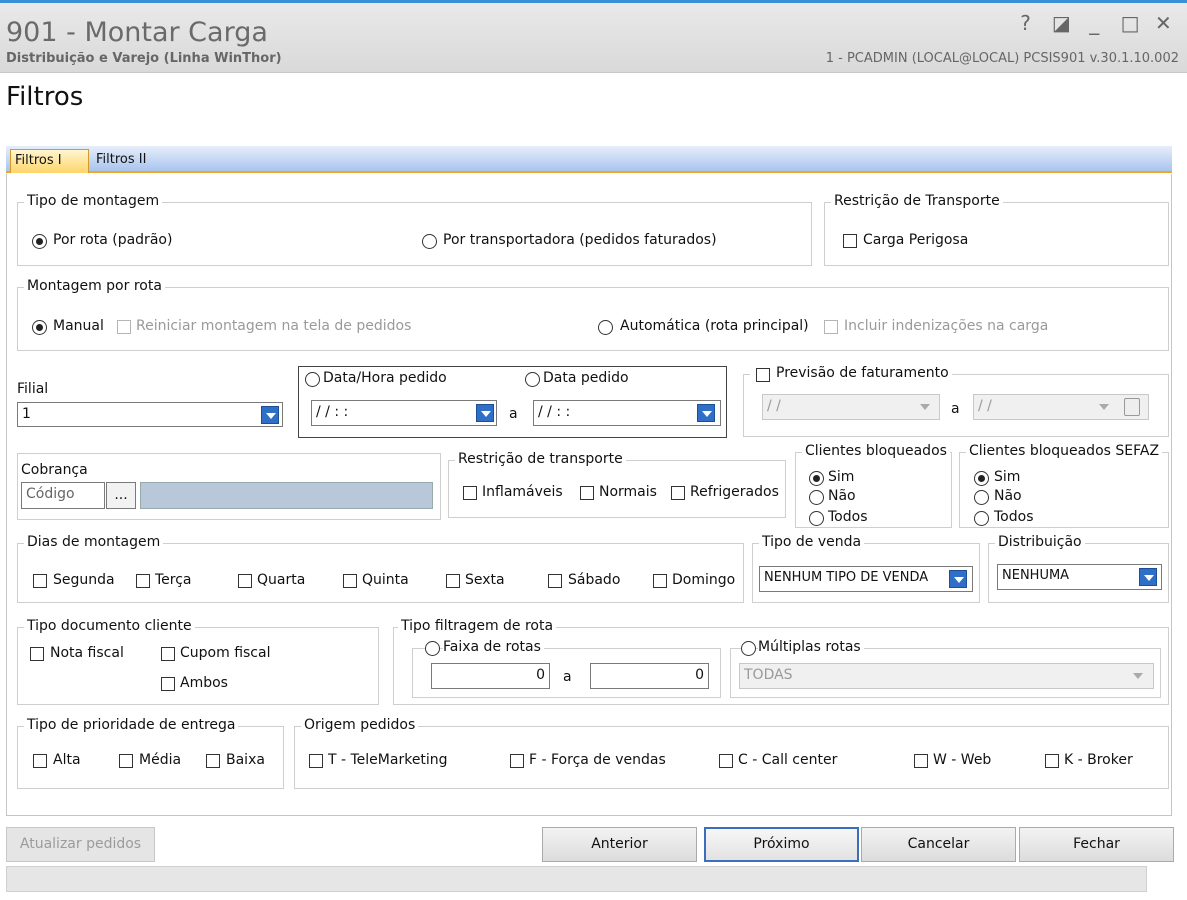 This screenshot has height=900, width=1187. Describe the element at coordinates (981, 497) in the screenshot. I see `sefaz-nao-radio` at that location.